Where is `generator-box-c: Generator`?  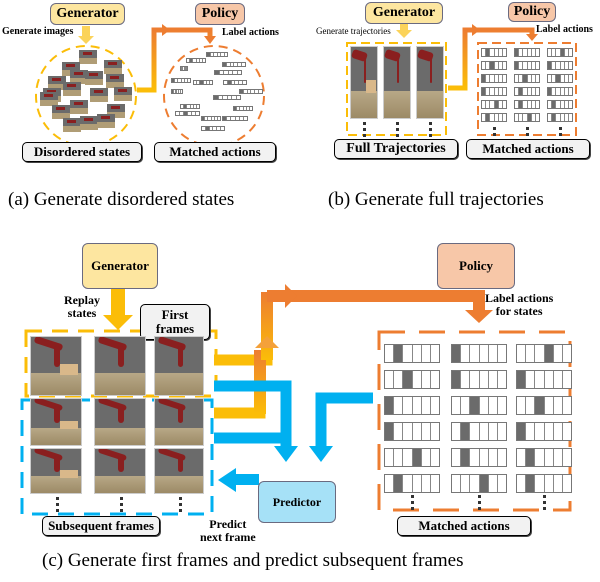 generator-box-c: Generator is located at coordinates (120, 266).